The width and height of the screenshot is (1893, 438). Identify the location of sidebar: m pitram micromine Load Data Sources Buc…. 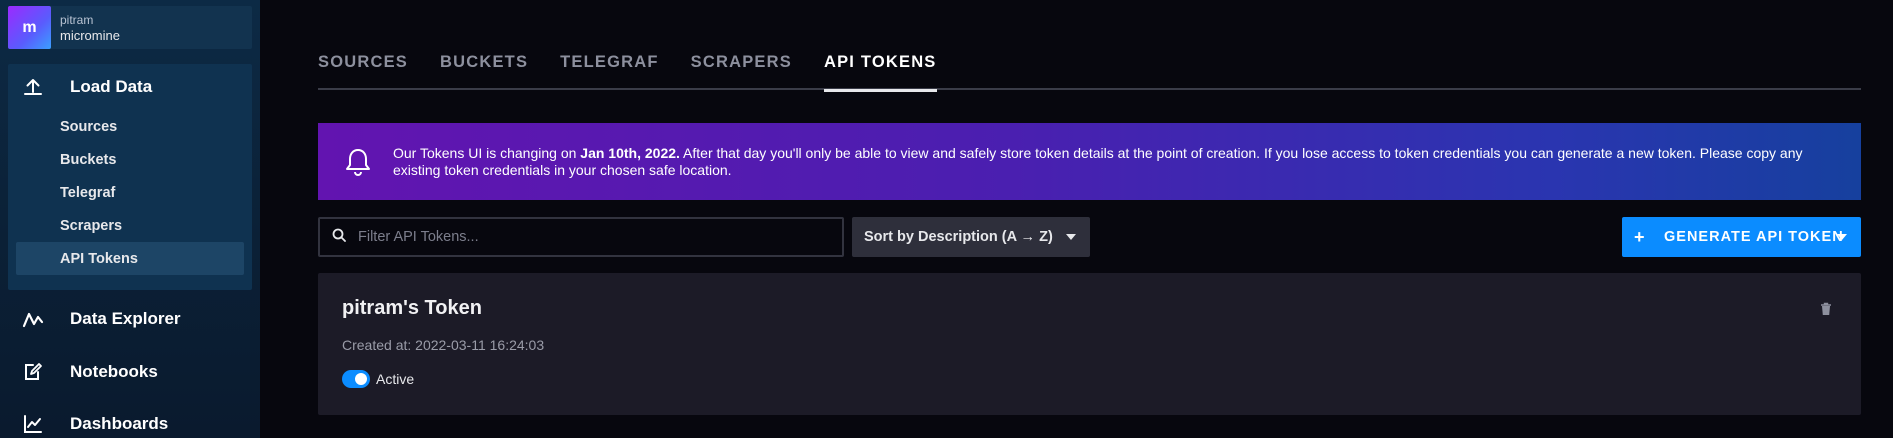
(130, 219).